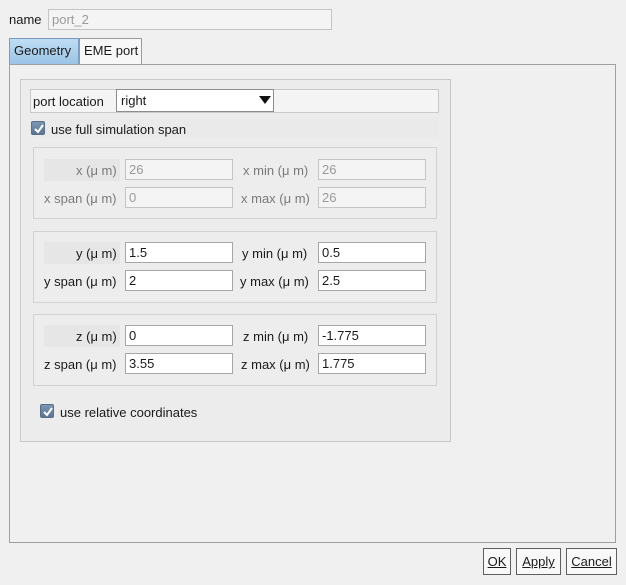 This screenshot has width=626, height=585. I want to click on xspan-label: x span (μ m), so click(80, 198).